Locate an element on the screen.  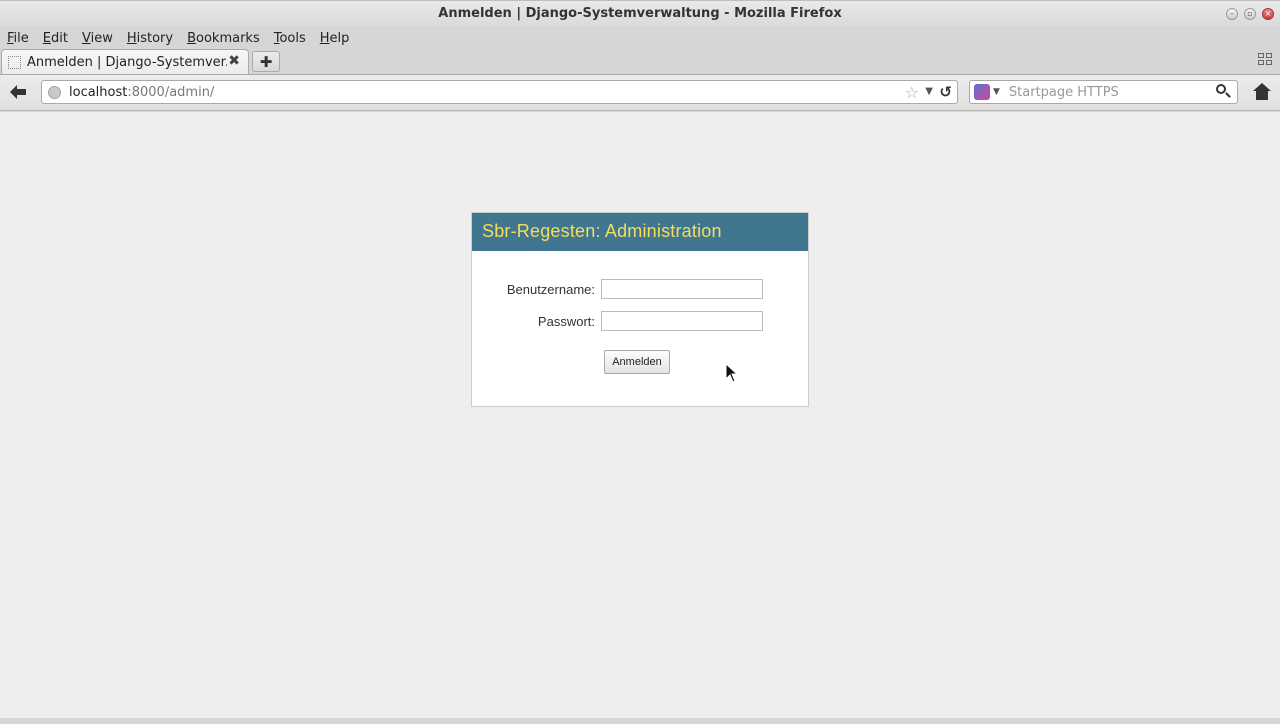
close-tab-icon: ✖ is located at coordinates (234, 61).